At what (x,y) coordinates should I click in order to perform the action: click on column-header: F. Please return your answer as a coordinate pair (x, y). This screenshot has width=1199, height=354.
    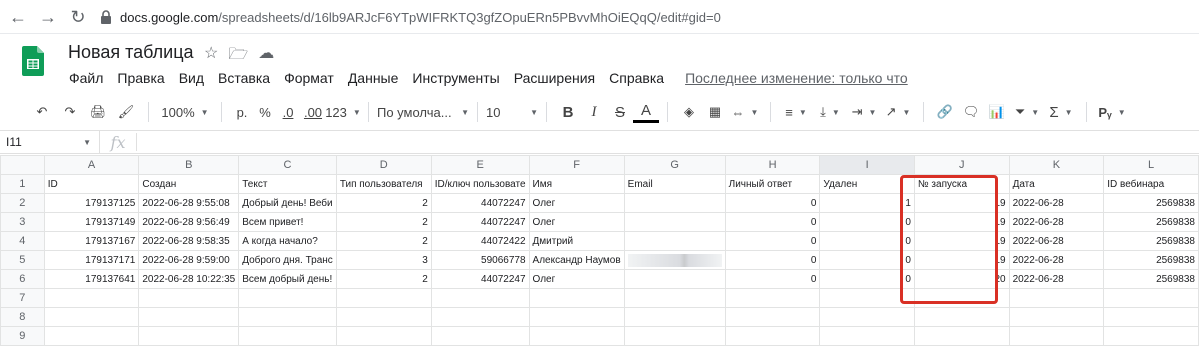
    Looking at the image, I should click on (576, 165).